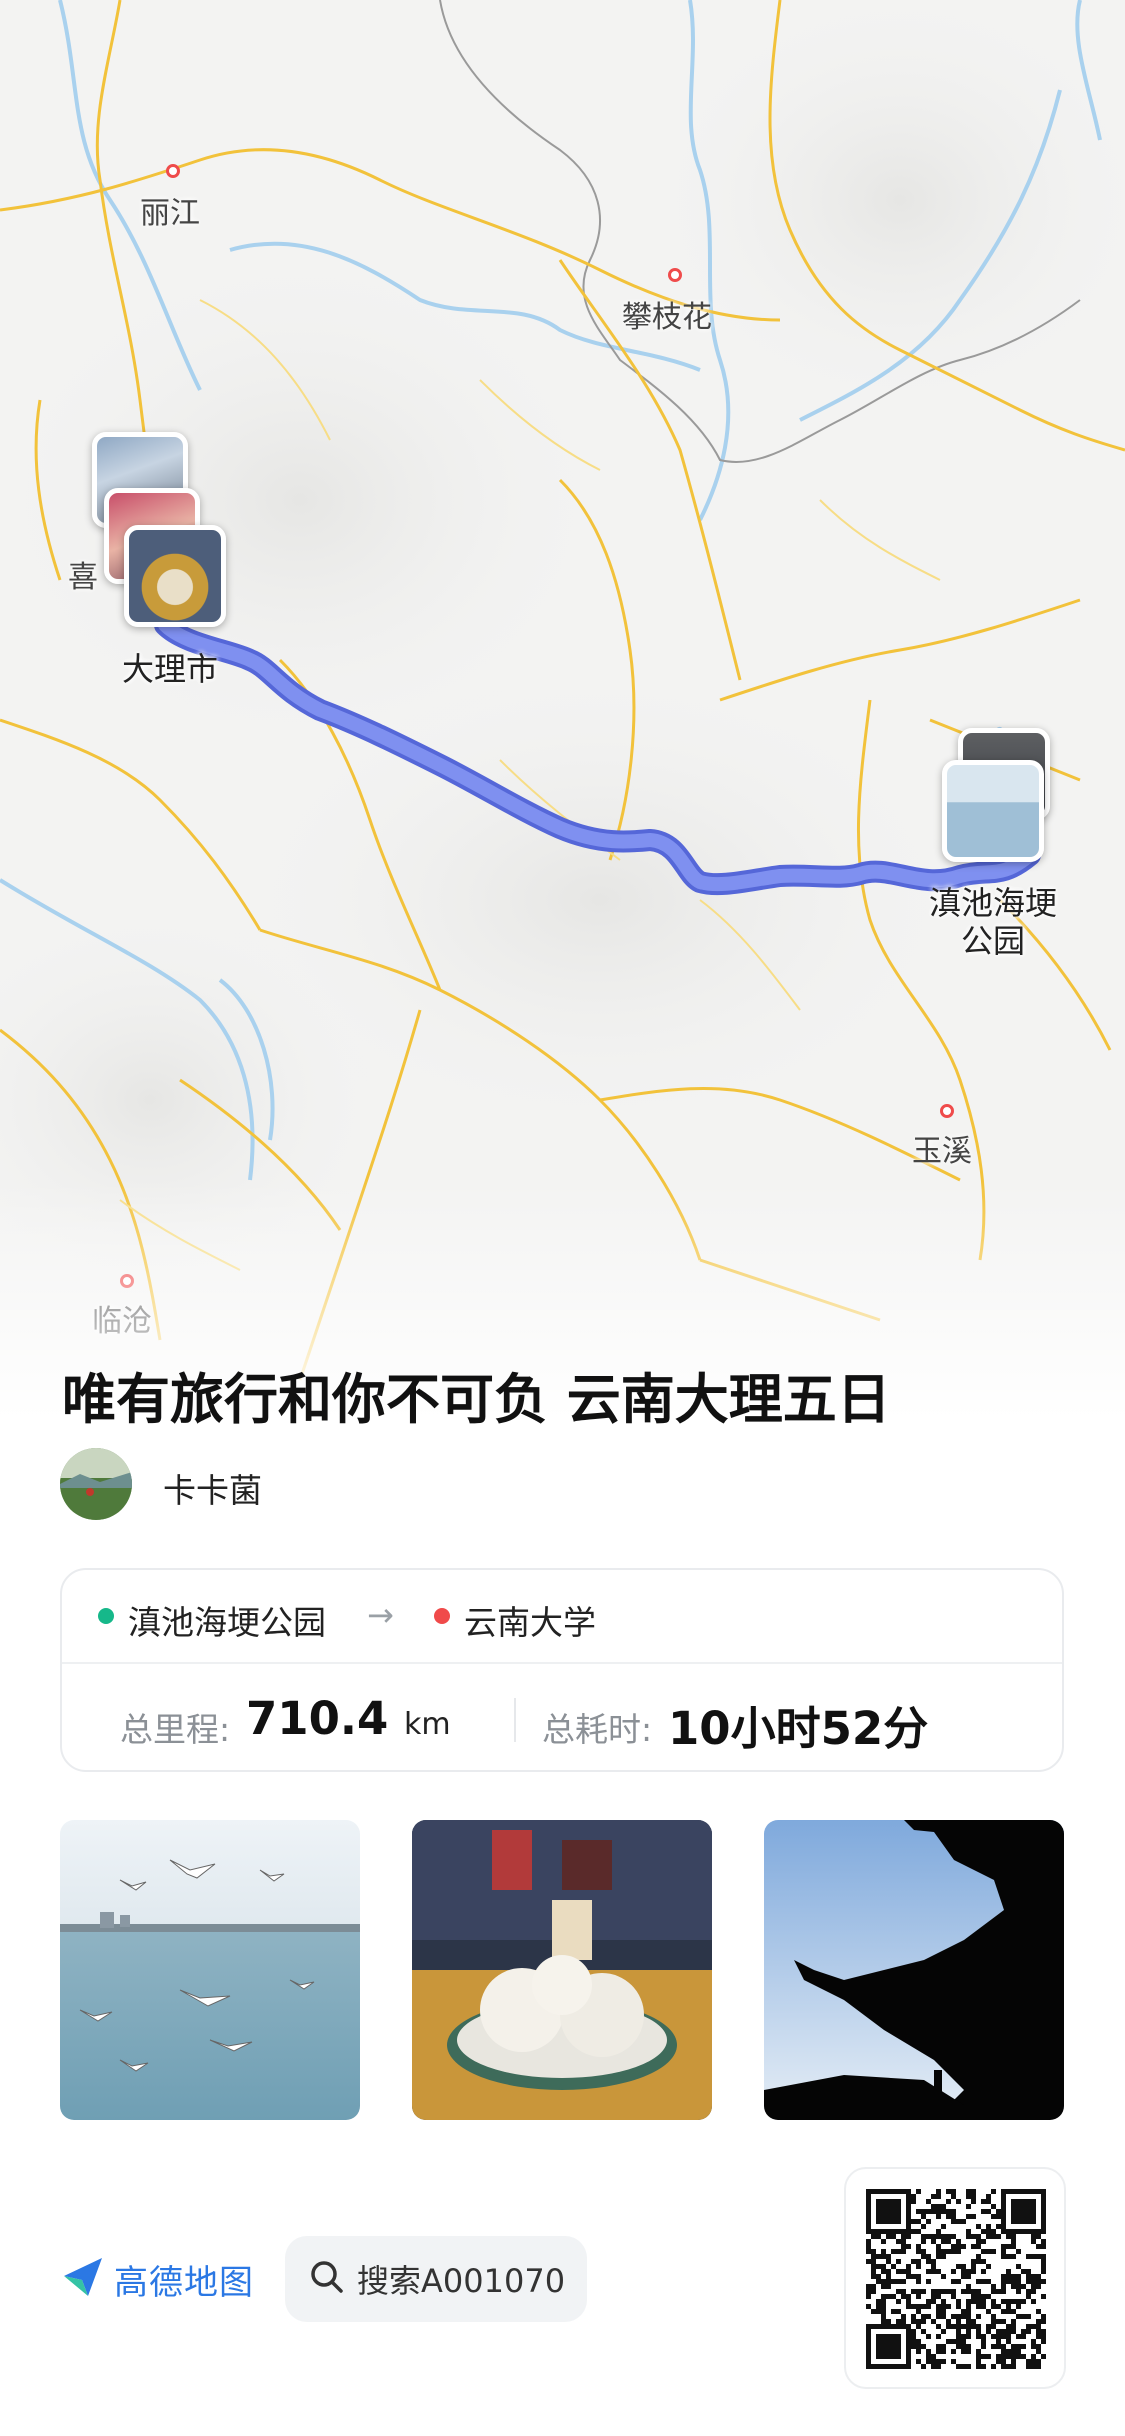  What do you see at coordinates (992, 903) in the screenshot?
I see `poi-label-line1: 滇池海埂` at bounding box center [992, 903].